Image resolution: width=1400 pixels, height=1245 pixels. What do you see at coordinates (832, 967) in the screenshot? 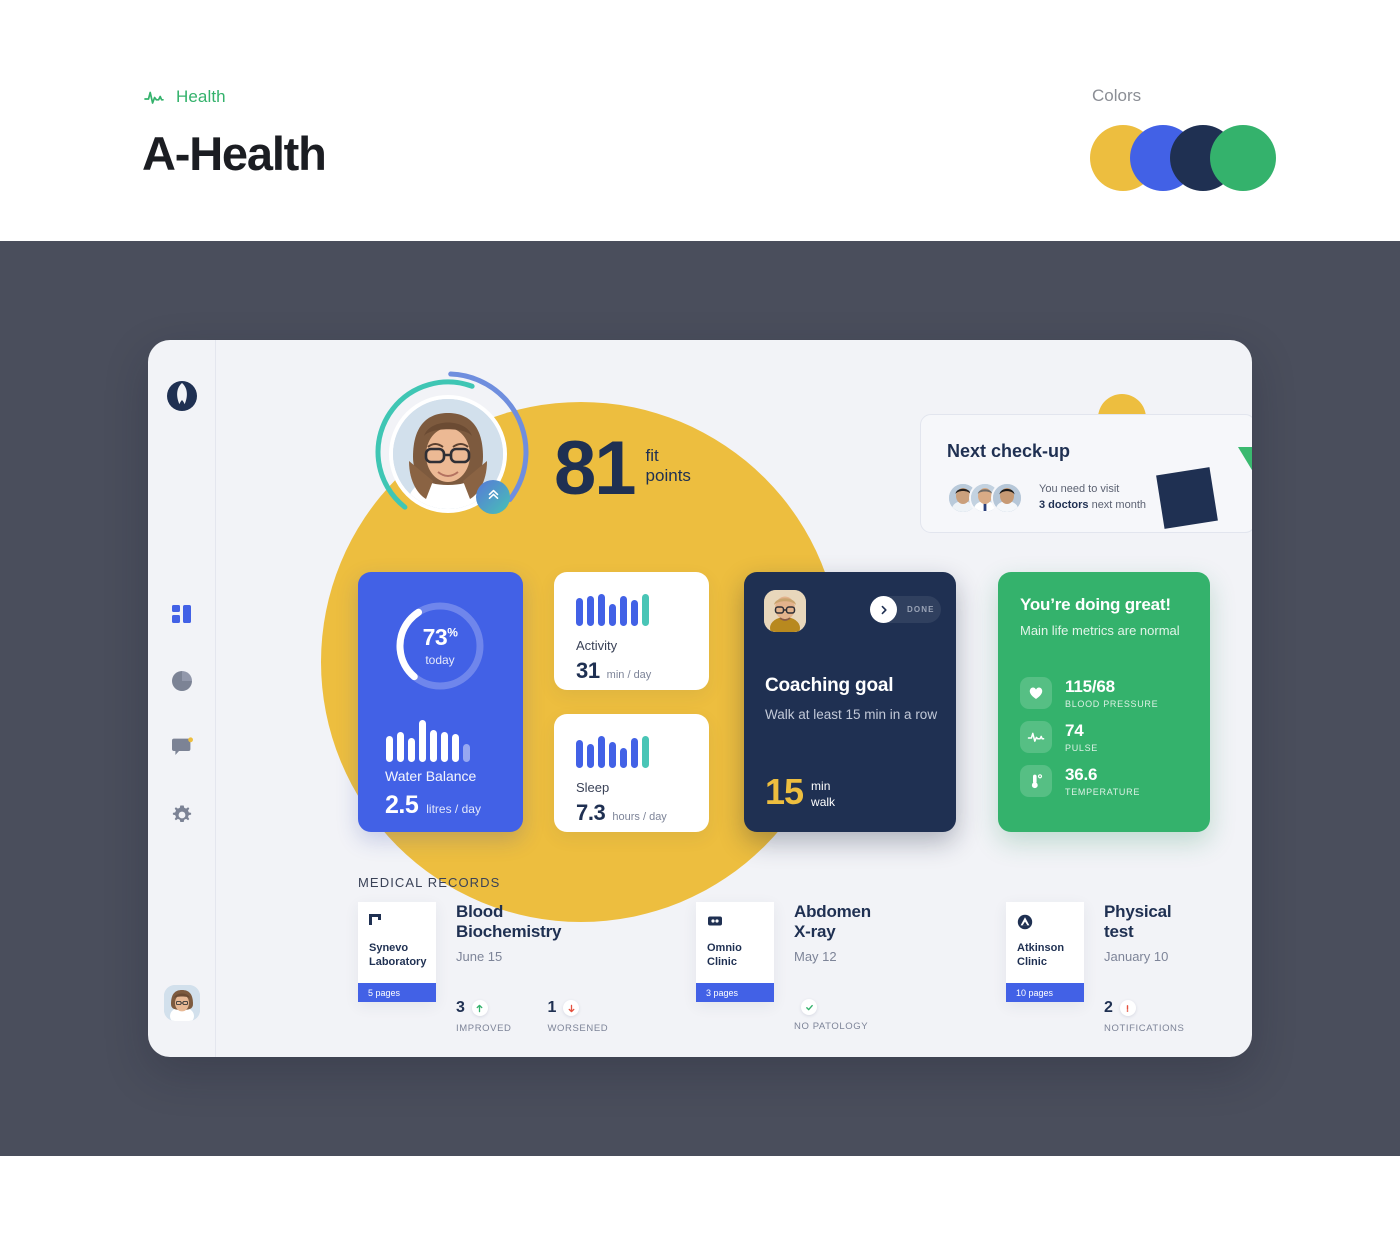
I see `record-body: Abdomen X-ray May 12 NO PATOLOGY` at bounding box center [832, 967].